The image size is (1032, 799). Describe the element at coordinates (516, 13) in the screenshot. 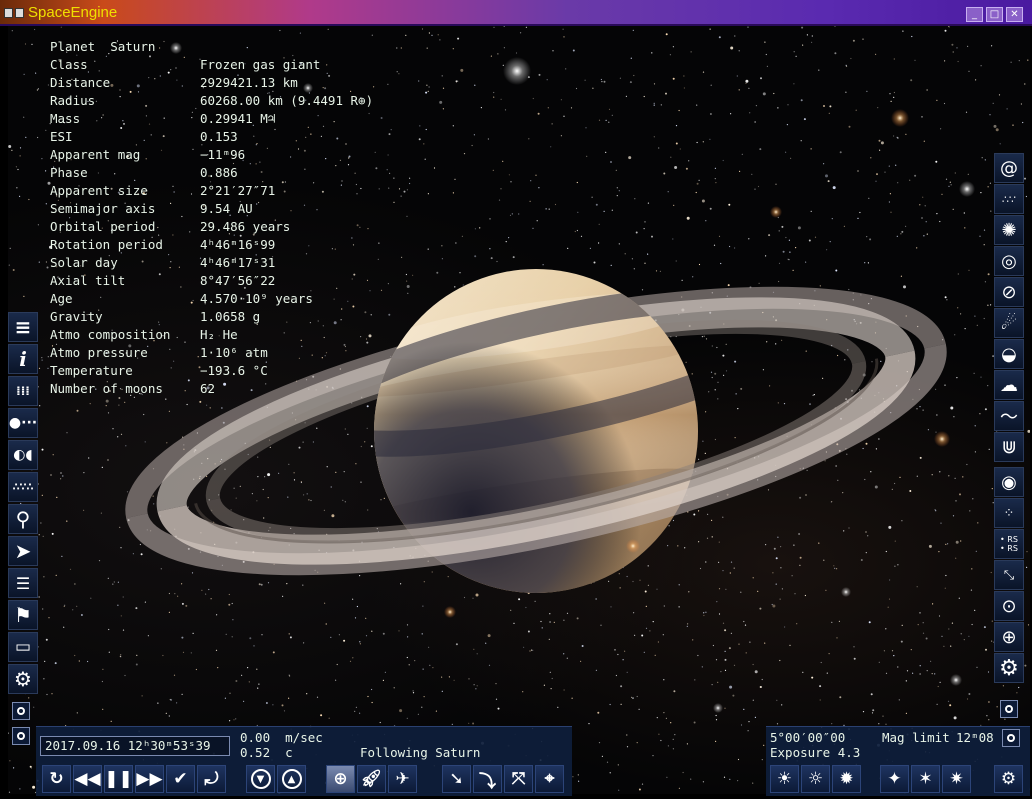

I see `title-bar: SpaceEngine _ □ ✕` at that location.